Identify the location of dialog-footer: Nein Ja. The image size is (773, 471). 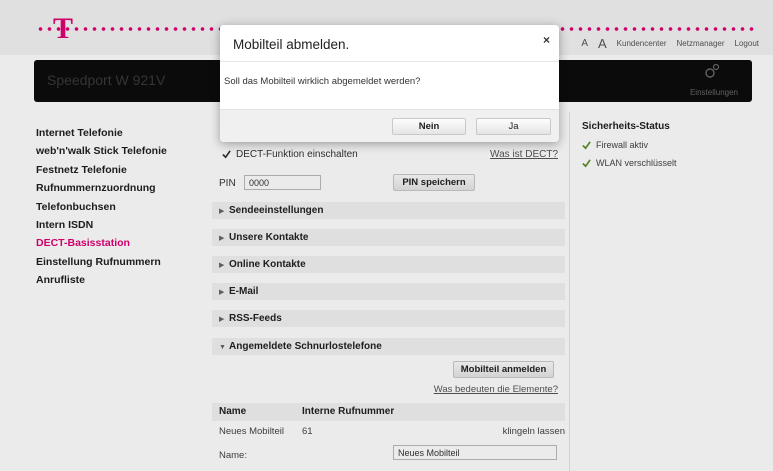
(389, 125).